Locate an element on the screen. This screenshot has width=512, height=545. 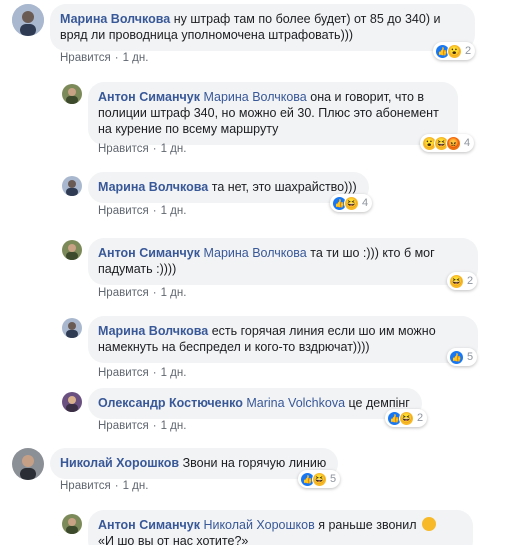
reaction-summary: 👍 😮 2 is located at coordinates (454, 51).